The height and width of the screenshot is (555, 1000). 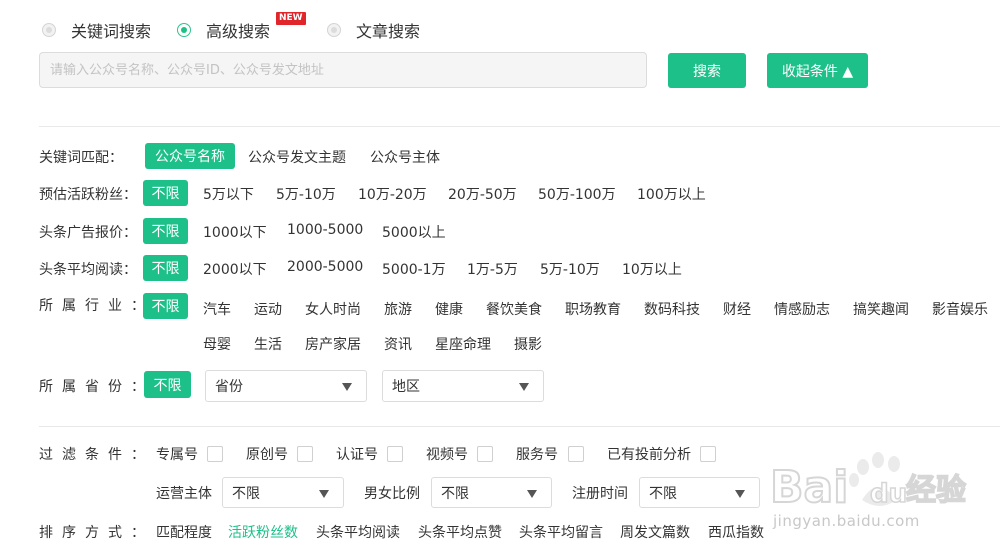 What do you see at coordinates (343, 70) in the screenshot?
I see `search-input` at bounding box center [343, 70].